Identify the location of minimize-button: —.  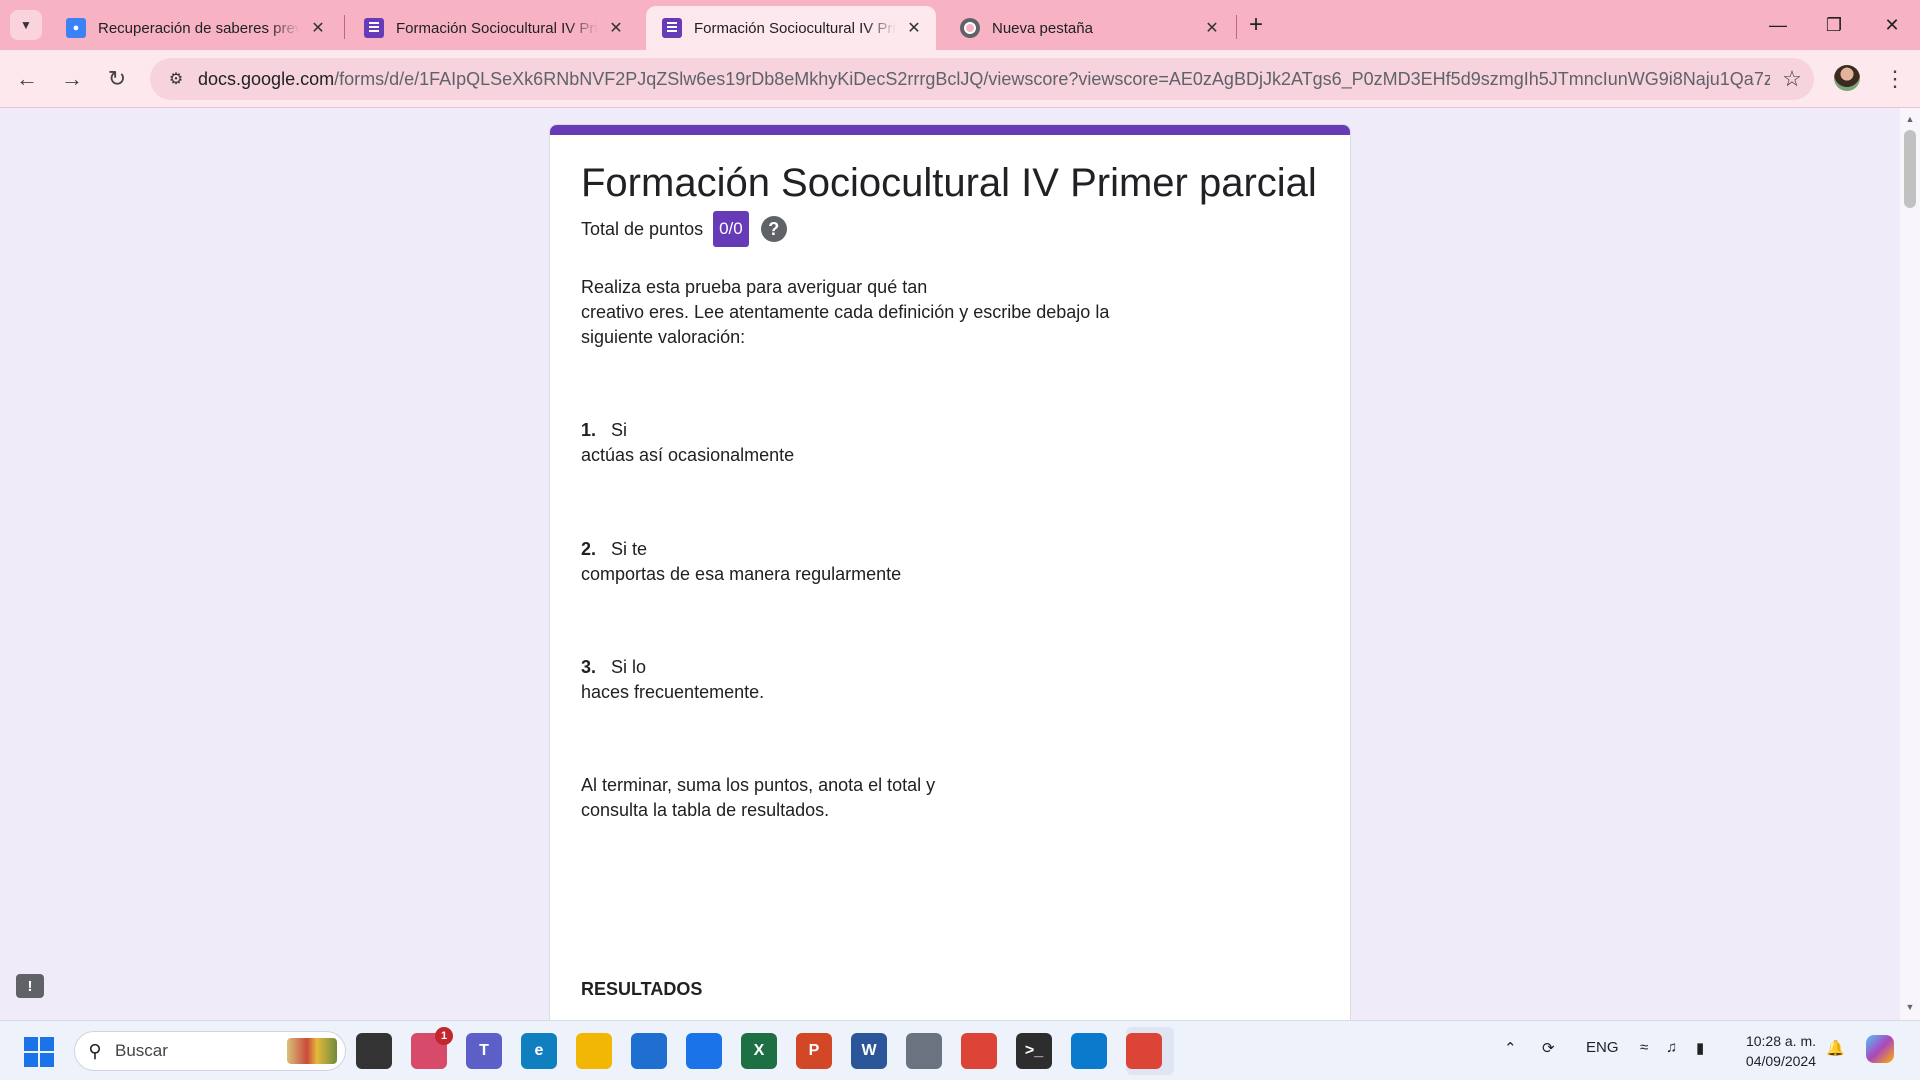
(1778, 25).